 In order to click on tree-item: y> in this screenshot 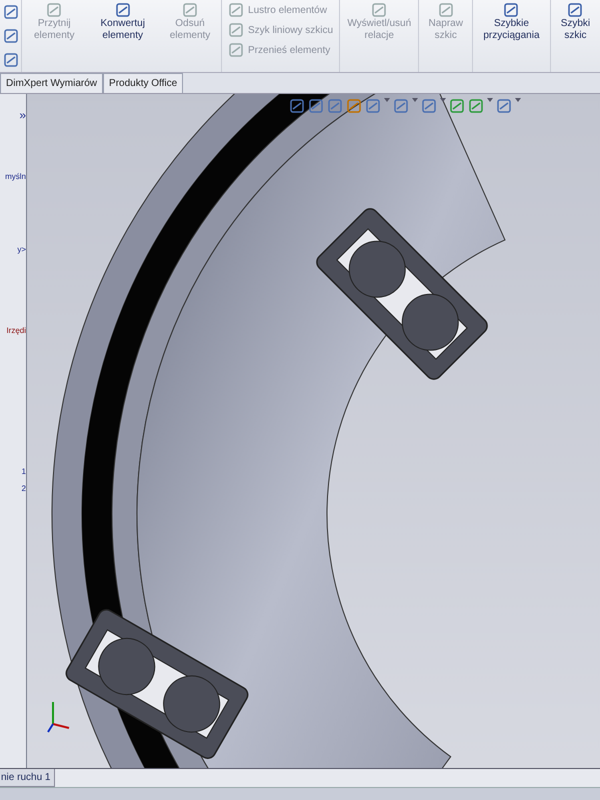, I will do `click(21, 249)`.